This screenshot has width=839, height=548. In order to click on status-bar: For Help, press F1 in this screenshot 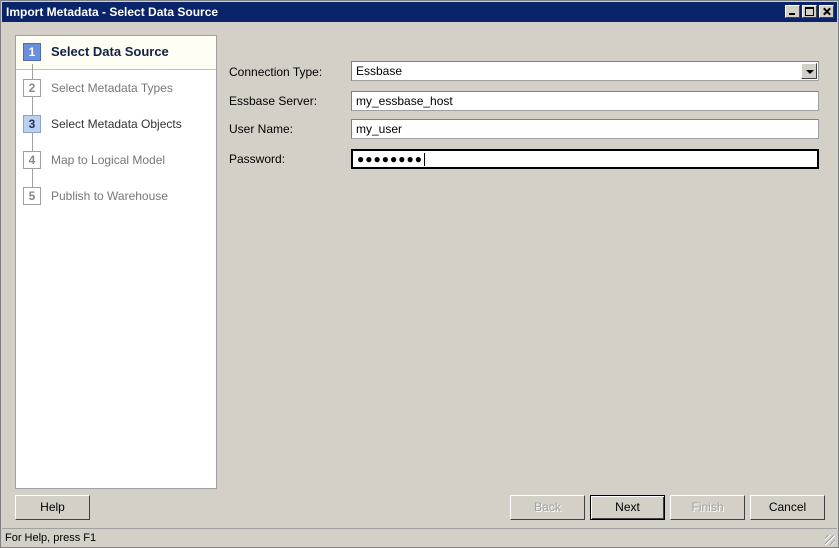, I will do `click(419, 537)`.